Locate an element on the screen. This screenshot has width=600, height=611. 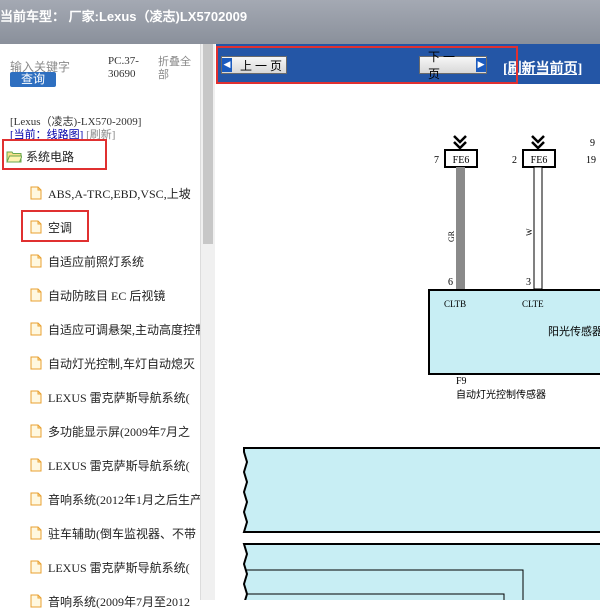
tree-item: 驻车辅助(倒车监视器、不带 is located at coordinates (115, 533).